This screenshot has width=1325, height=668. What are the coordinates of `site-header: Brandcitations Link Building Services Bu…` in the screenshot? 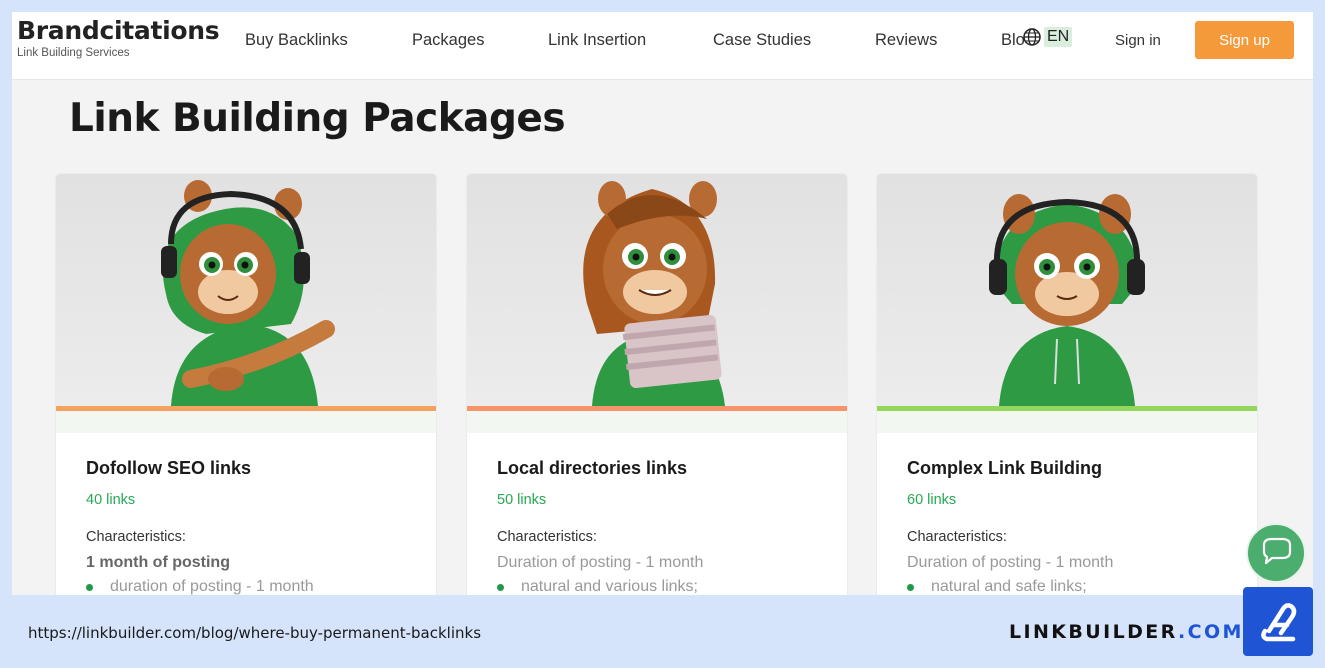 It's located at (662, 46).